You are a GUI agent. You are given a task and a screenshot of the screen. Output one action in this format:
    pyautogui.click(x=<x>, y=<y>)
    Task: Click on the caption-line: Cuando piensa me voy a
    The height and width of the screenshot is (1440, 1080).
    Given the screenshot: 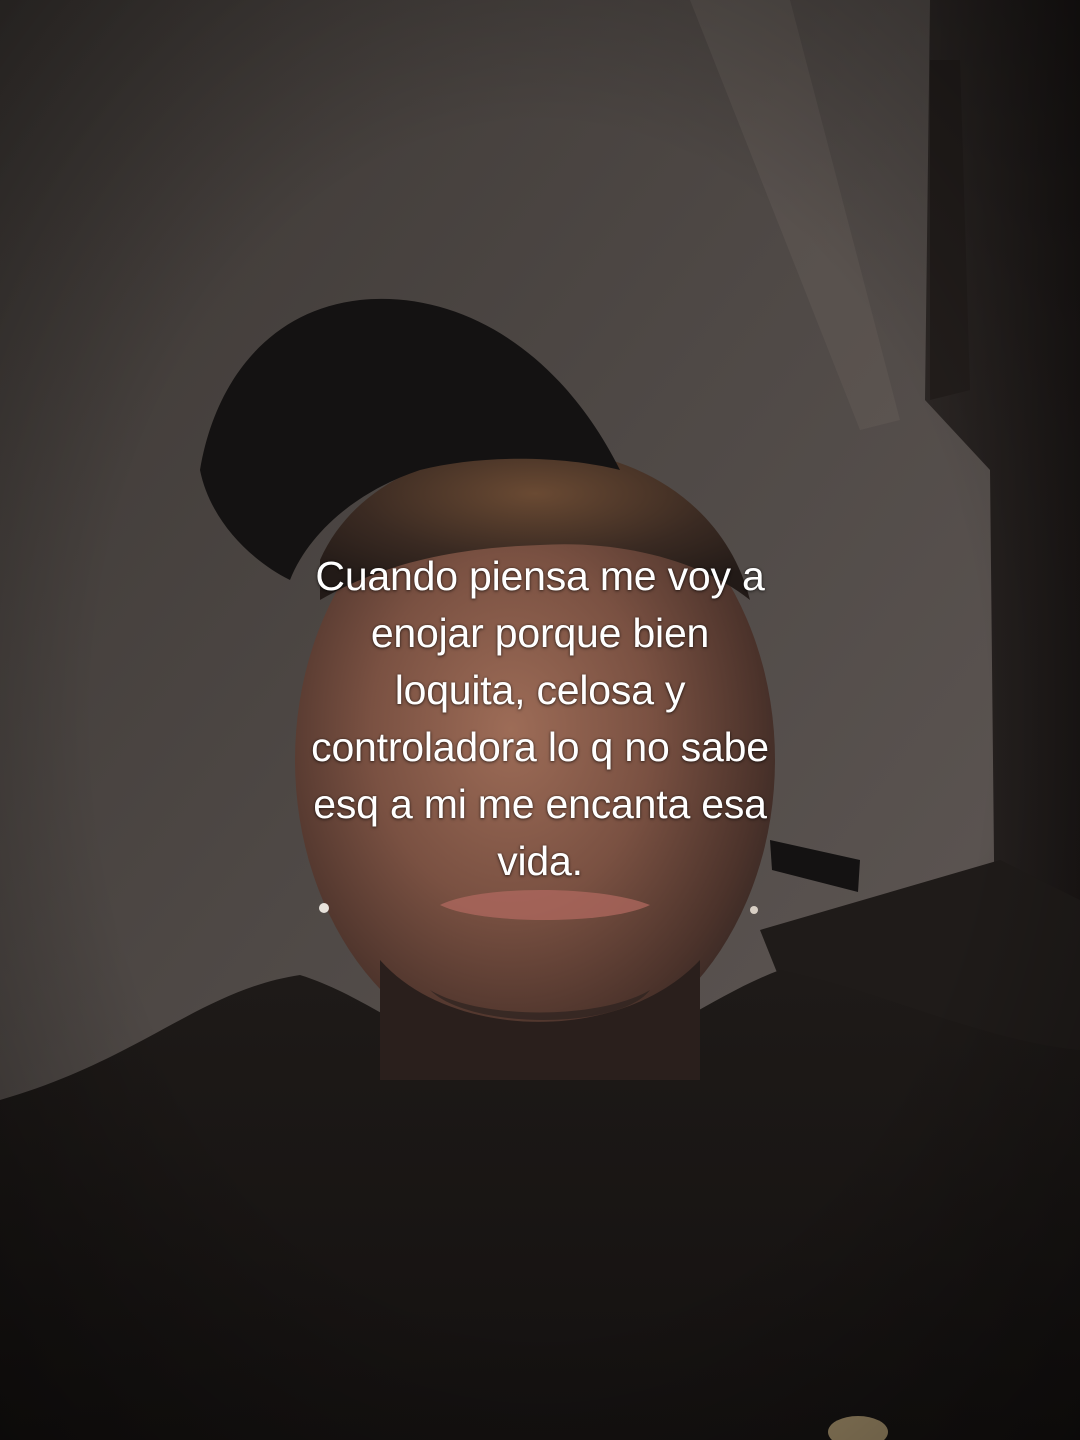 What is the action you would take?
    pyautogui.click(x=540, y=576)
    